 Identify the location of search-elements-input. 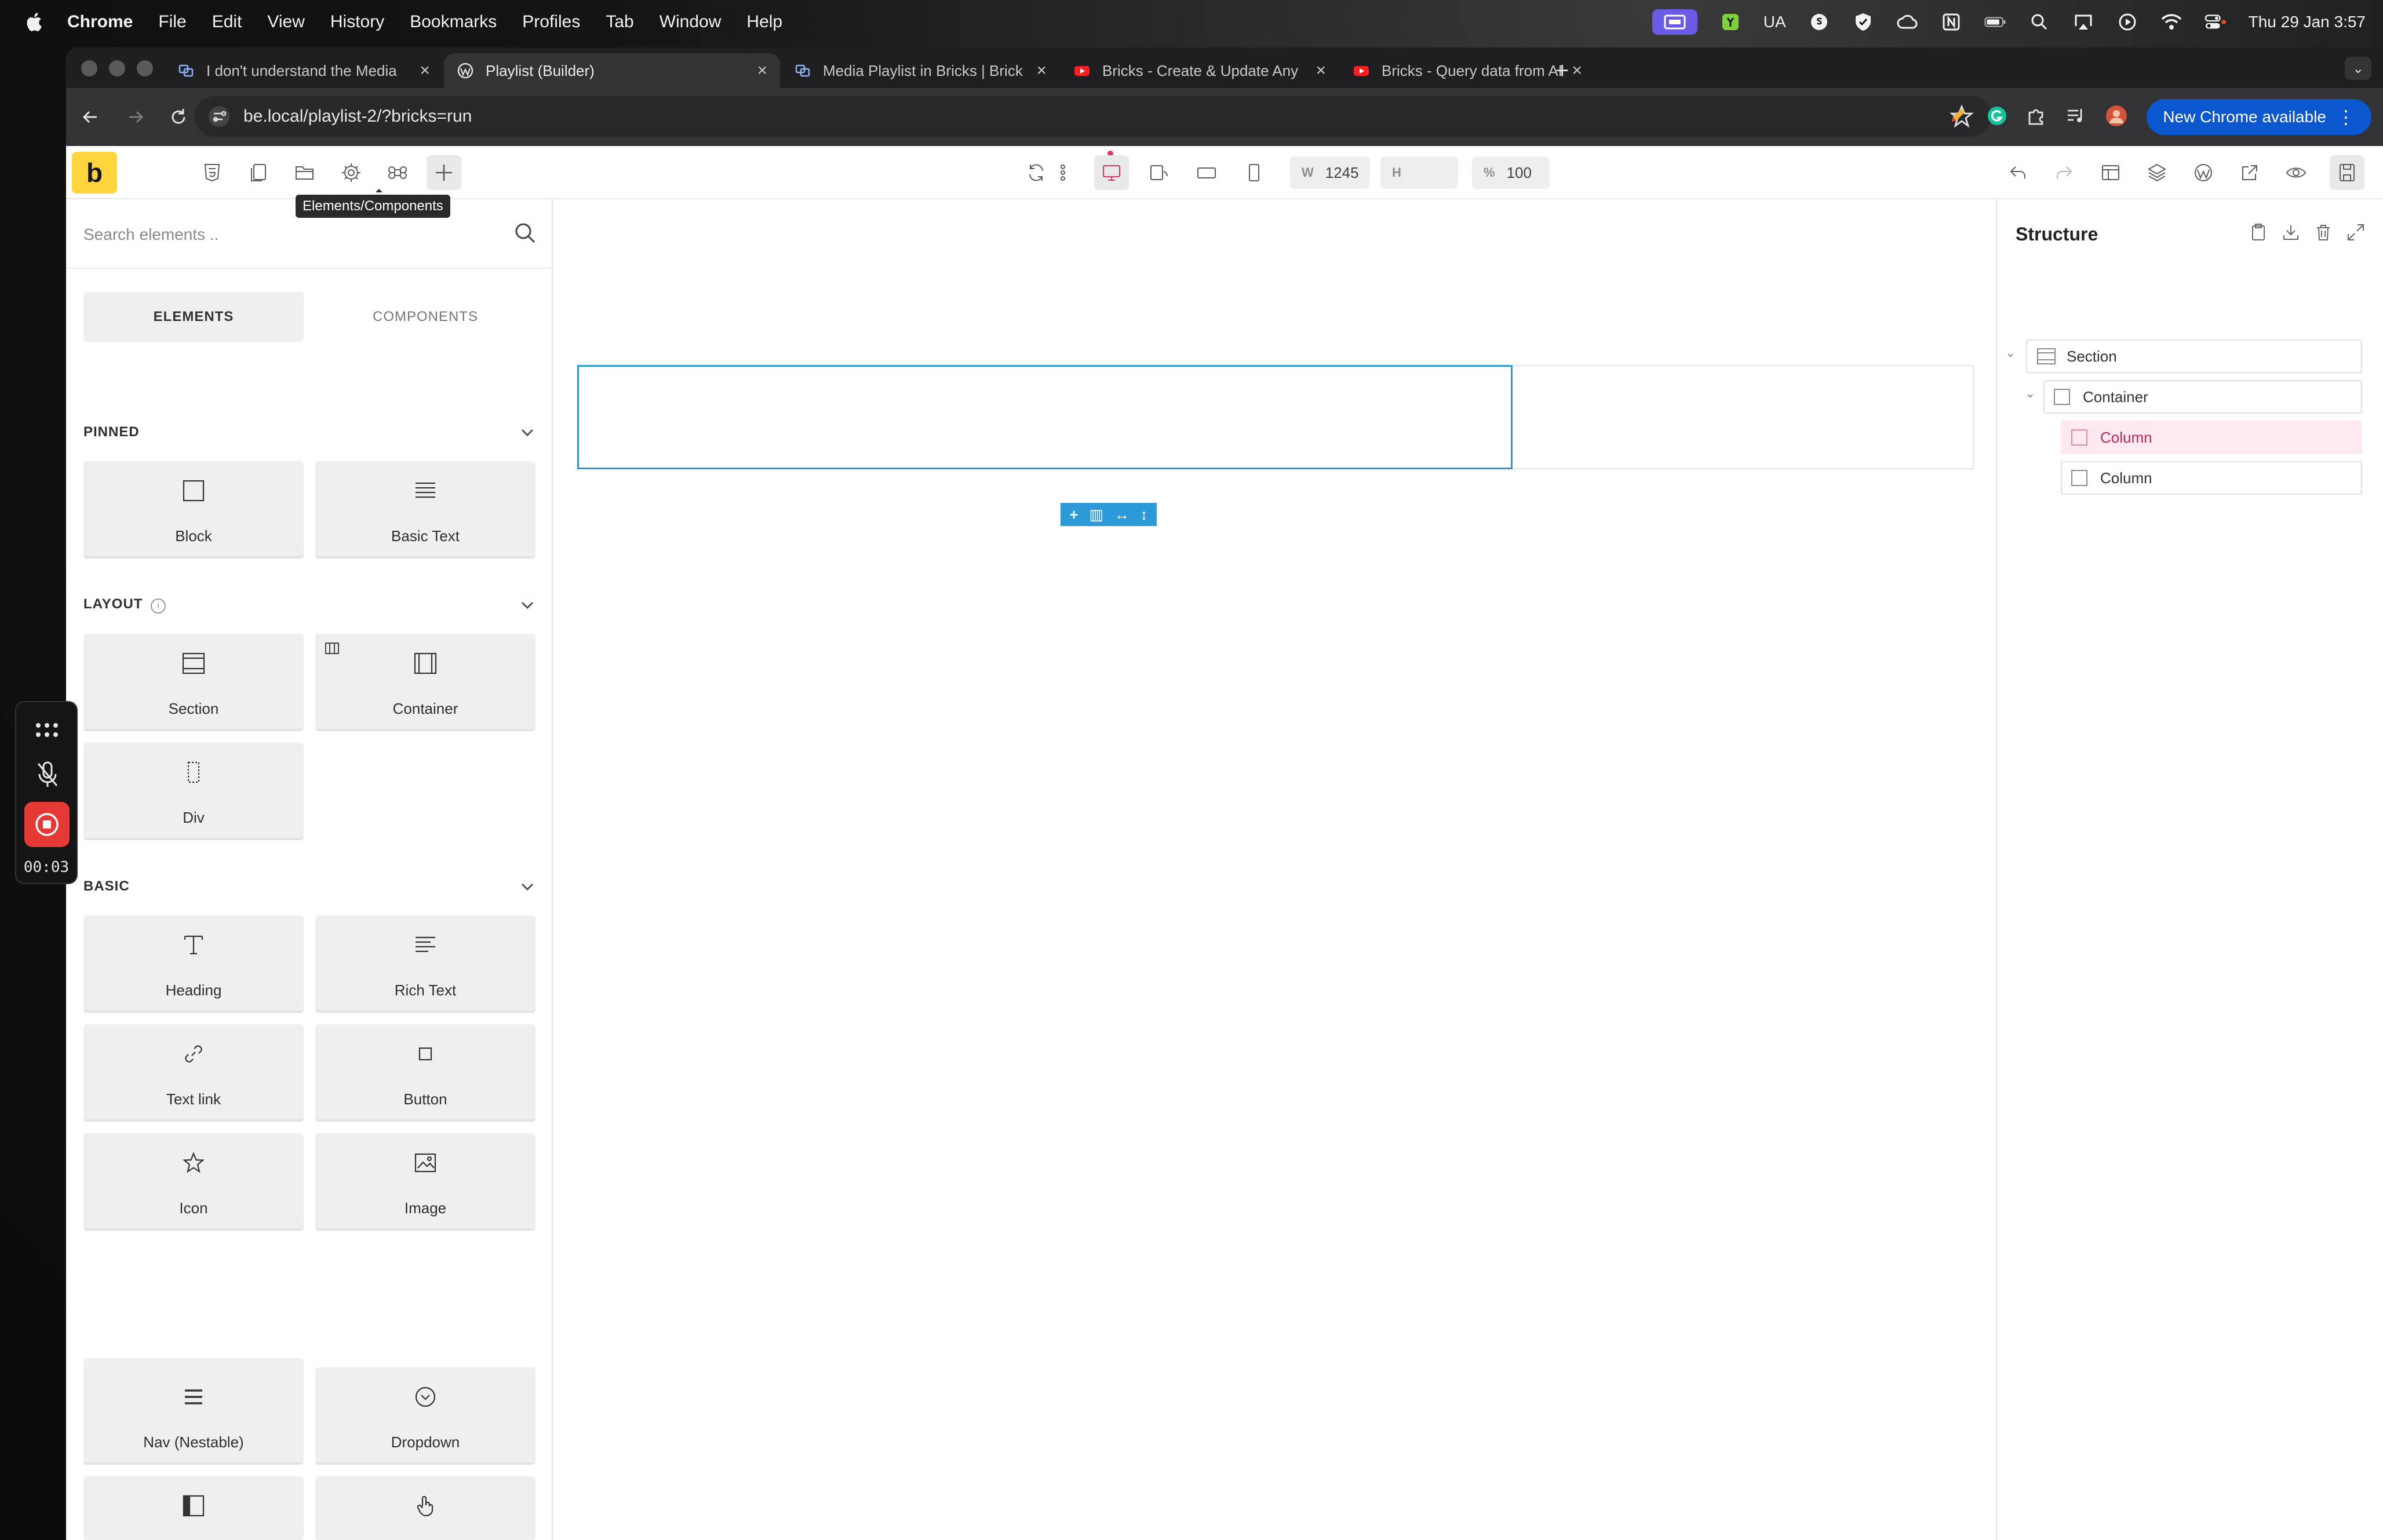
(286, 235).